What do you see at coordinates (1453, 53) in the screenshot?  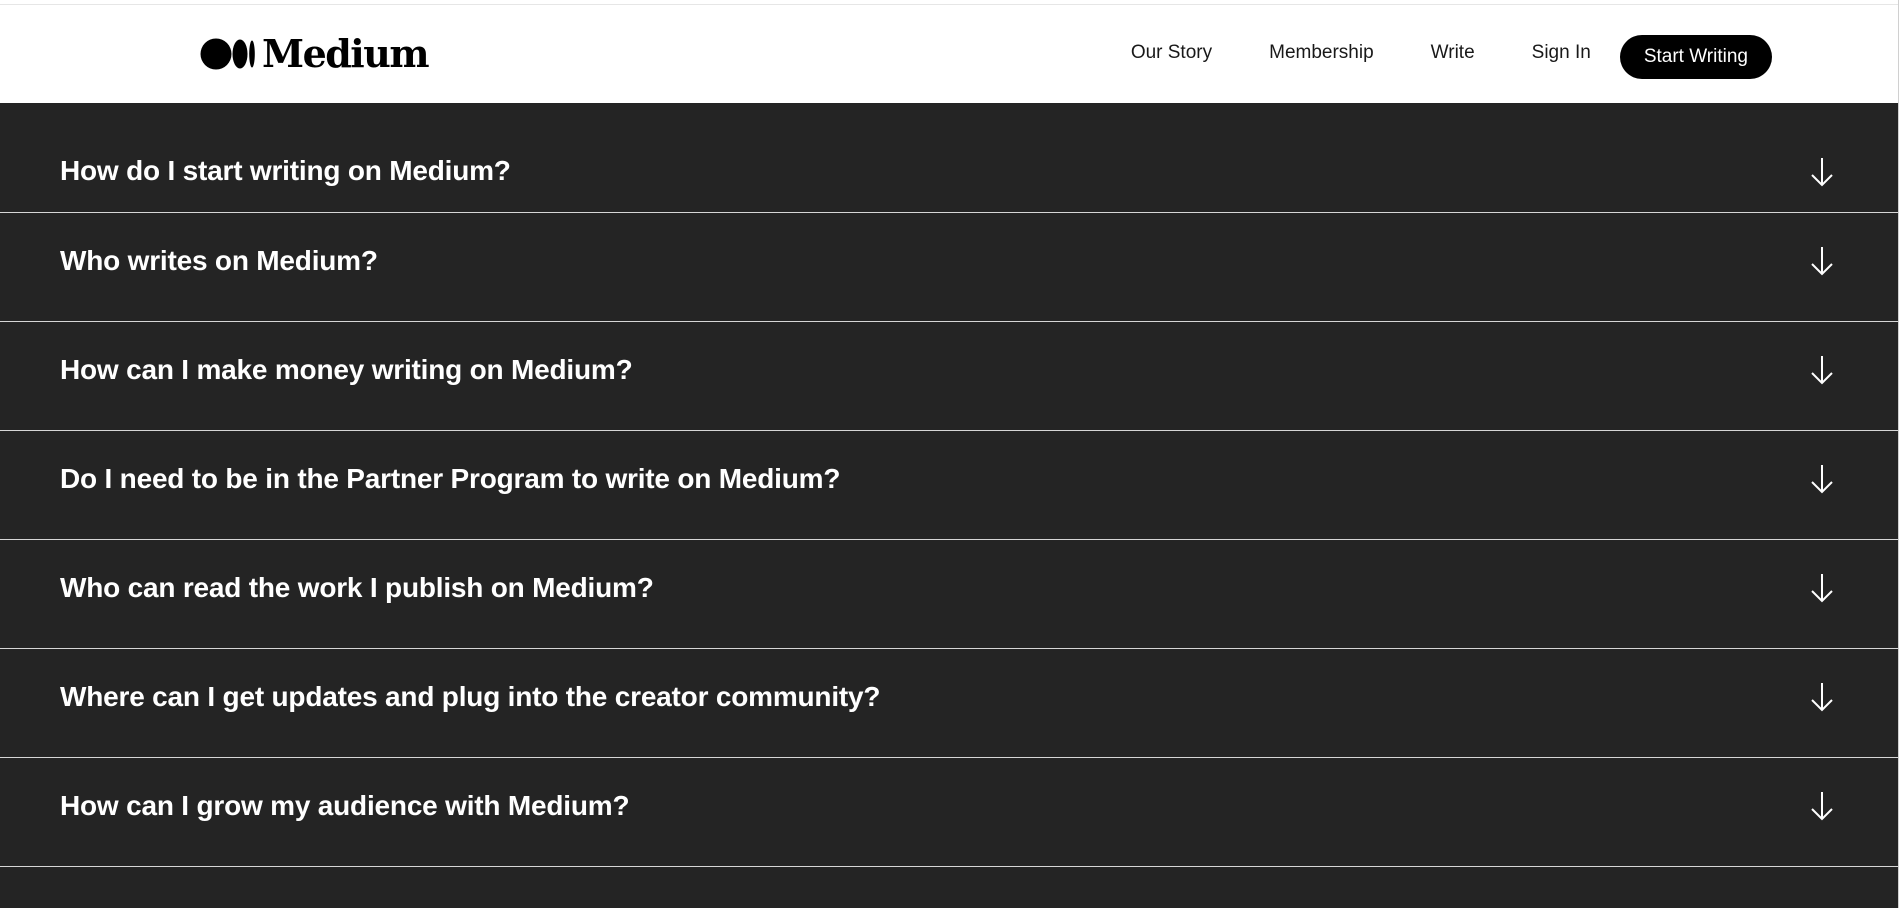 I see `nav-write: Write` at bounding box center [1453, 53].